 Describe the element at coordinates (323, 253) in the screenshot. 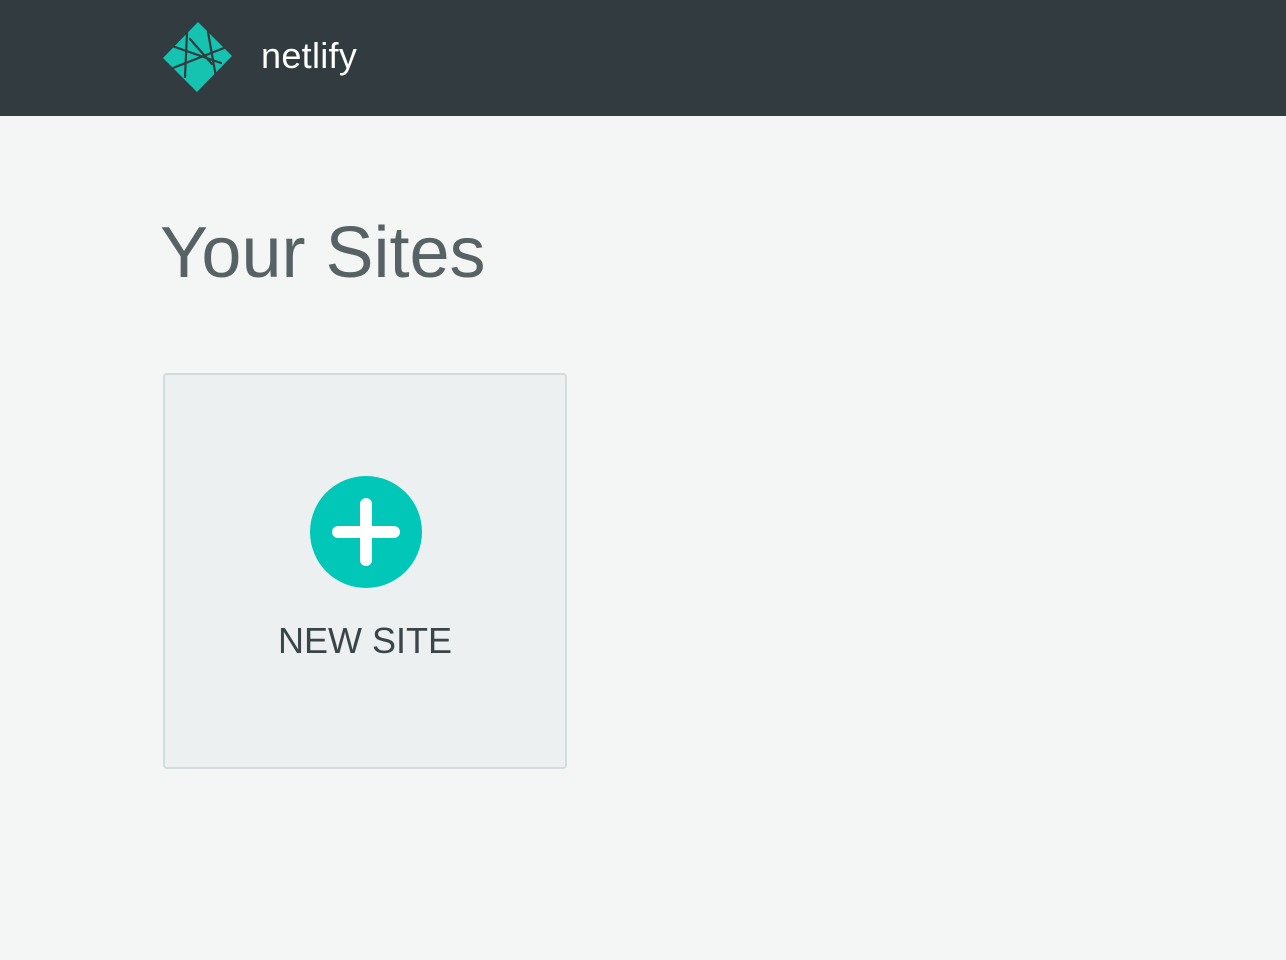

I see `page-title: Your Sites` at that location.